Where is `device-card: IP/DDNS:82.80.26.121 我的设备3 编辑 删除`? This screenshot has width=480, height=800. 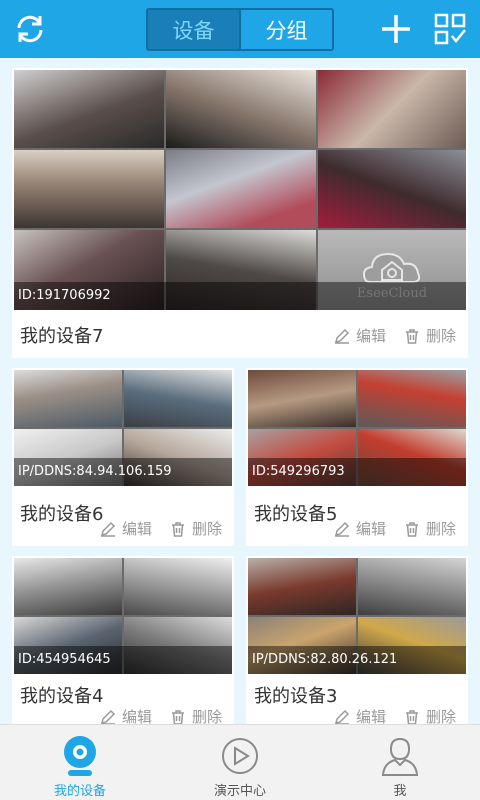
device-card: IP/DDNS:82.80.26.121 我的设备3 编辑 删除 is located at coordinates (357, 640).